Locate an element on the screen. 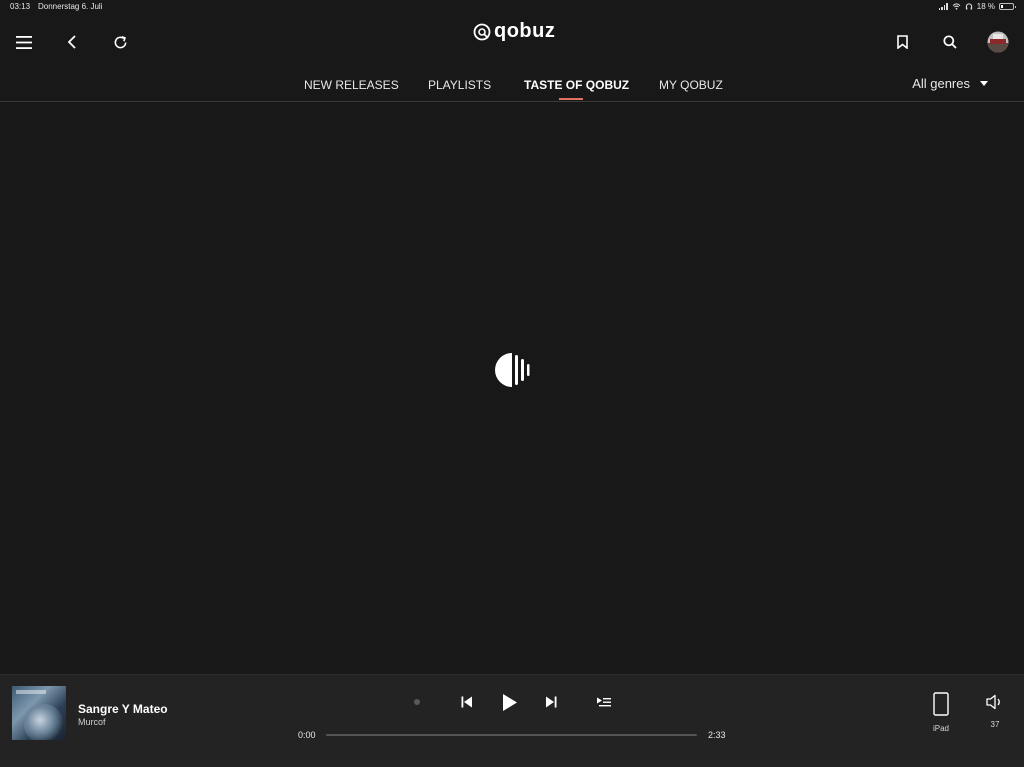 The image size is (1024, 767). next-button is located at coordinates (551, 702).